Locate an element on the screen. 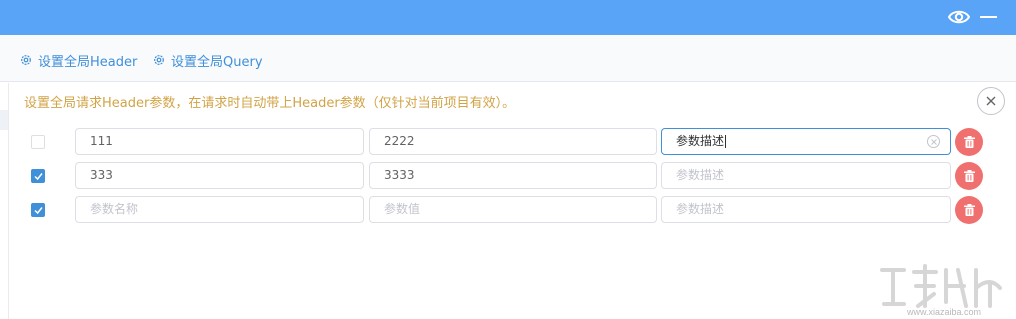 Image resolution: width=1016 pixels, height=319 pixels. tabs-bar: 设置全局Header 设置全局Query is located at coordinates (508, 58).